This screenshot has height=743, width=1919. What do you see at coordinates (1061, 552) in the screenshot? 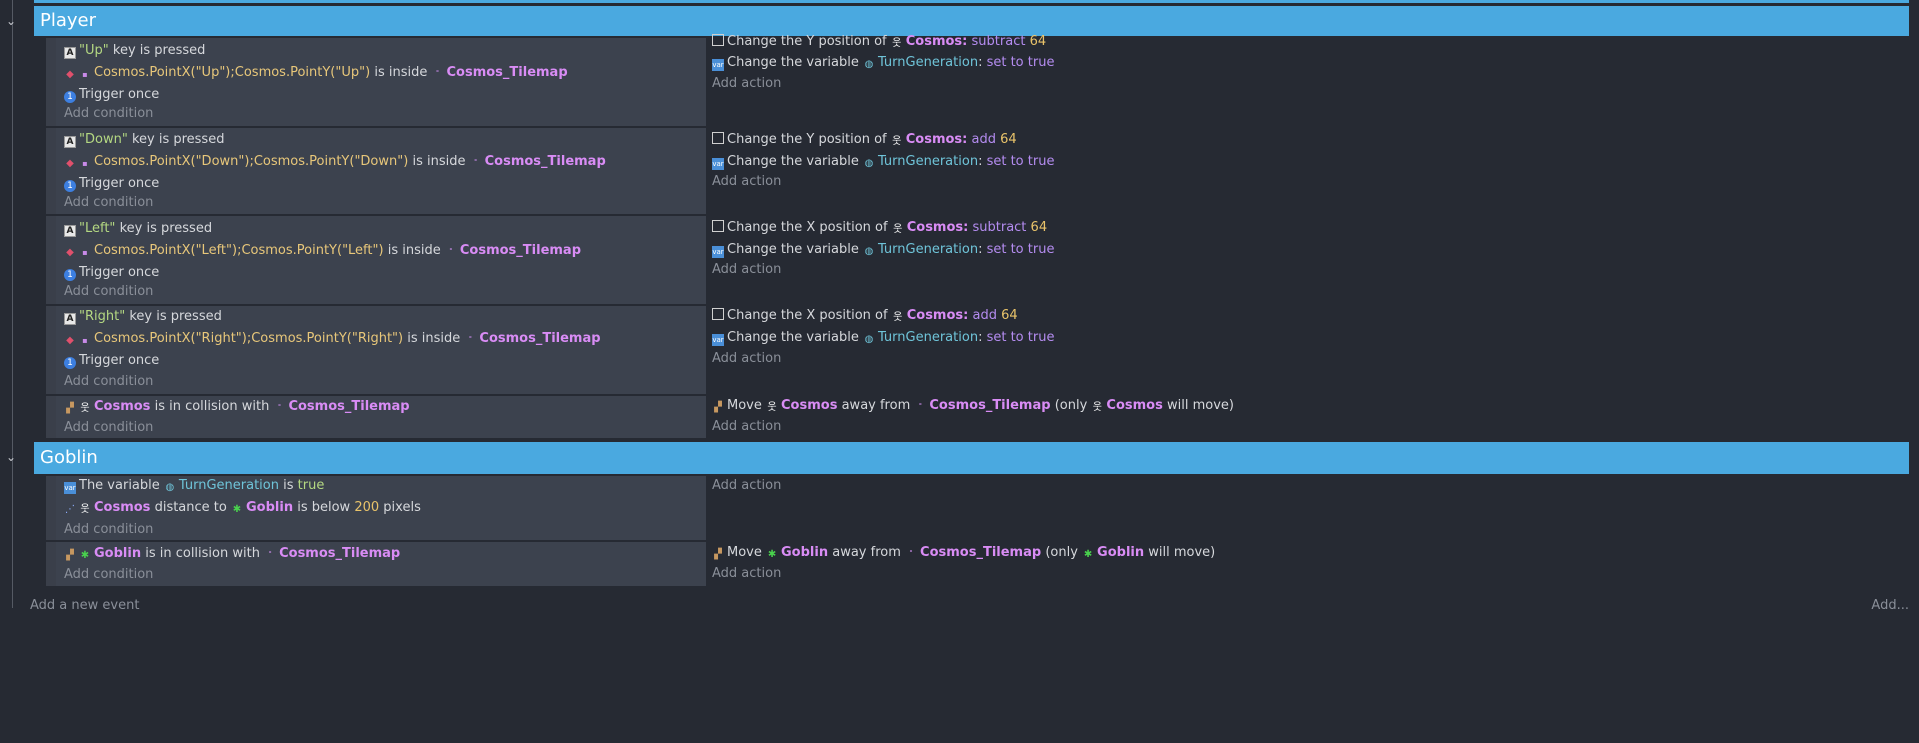
I see `action-text: (only` at bounding box center [1061, 552].